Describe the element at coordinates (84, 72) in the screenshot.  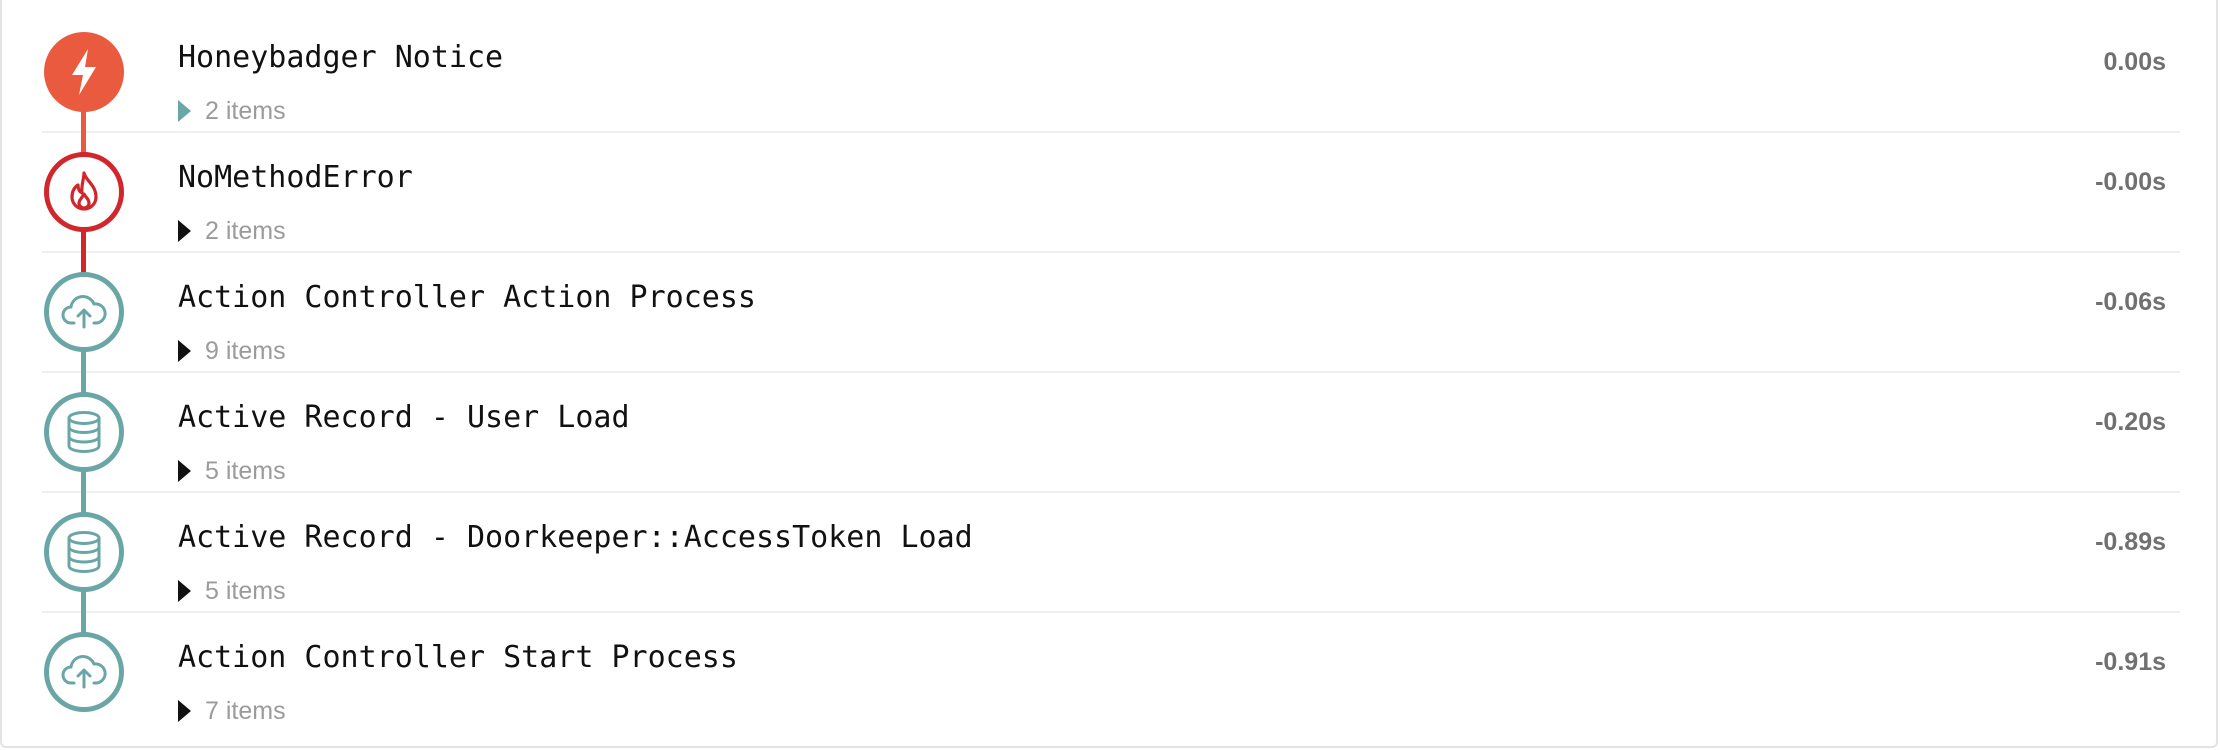
I see `lightning-icon` at that location.